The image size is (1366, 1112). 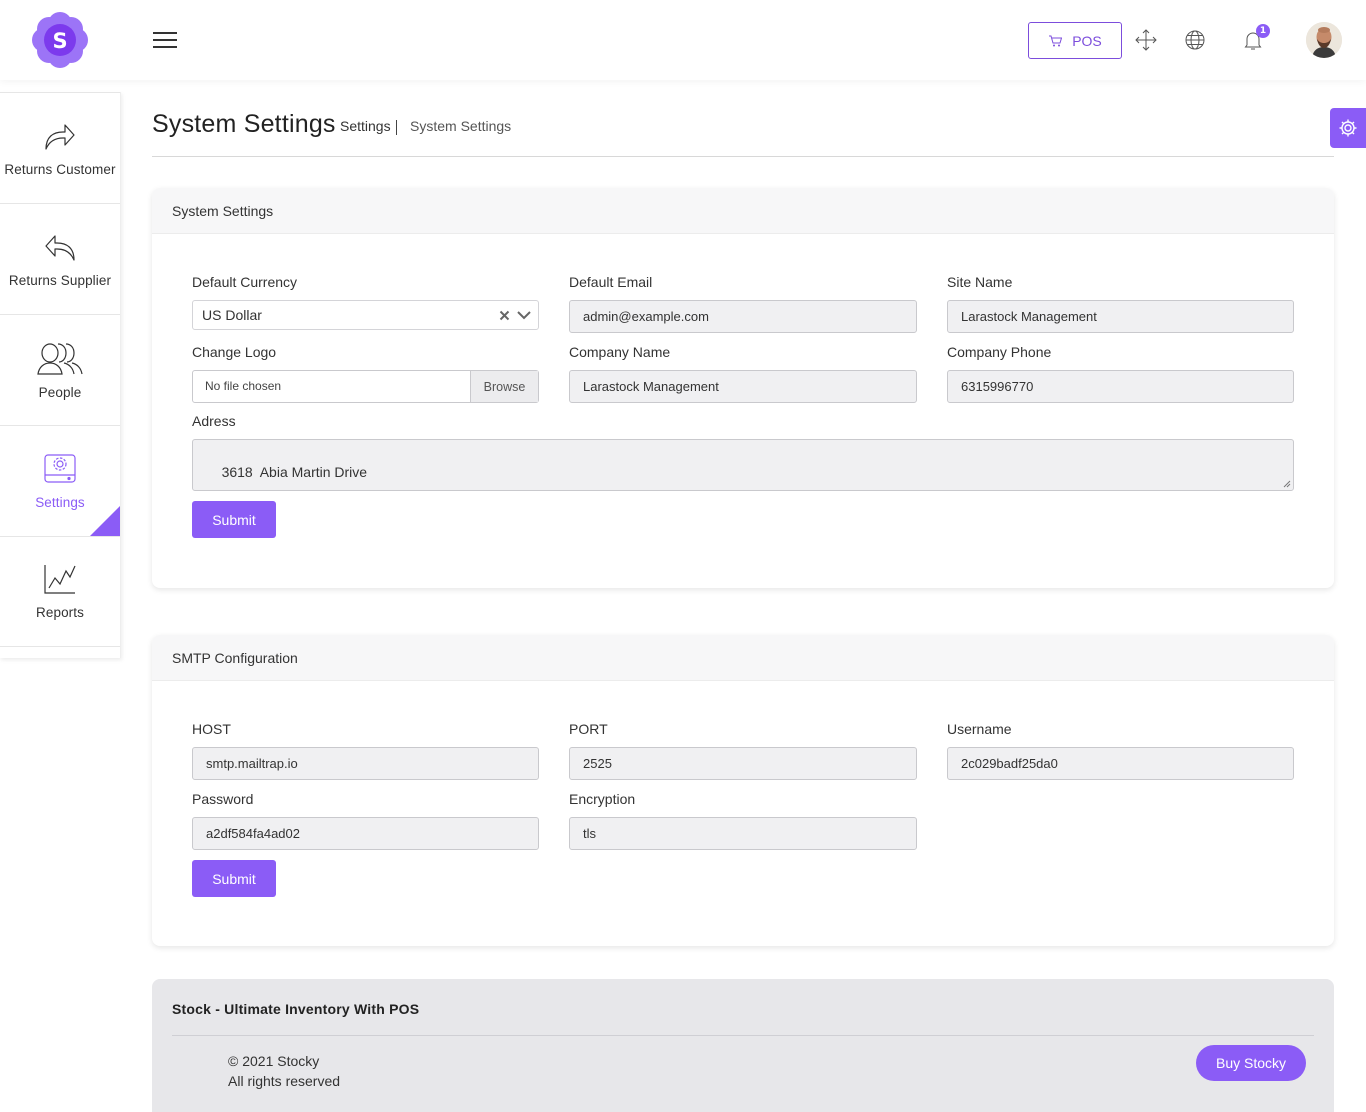 What do you see at coordinates (1251, 1063) in the screenshot?
I see `buy-stocky-button: Buy Stocky` at bounding box center [1251, 1063].